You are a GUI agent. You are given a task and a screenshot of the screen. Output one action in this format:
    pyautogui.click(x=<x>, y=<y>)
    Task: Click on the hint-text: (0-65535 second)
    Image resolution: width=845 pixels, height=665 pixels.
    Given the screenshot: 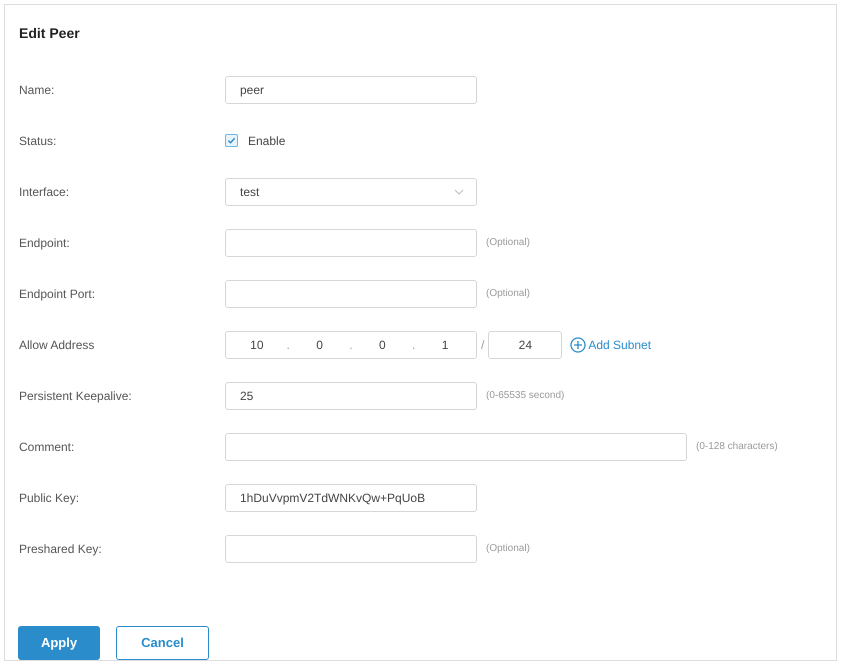 What is the action you would take?
    pyautogui.click(x=525, y=396)
    